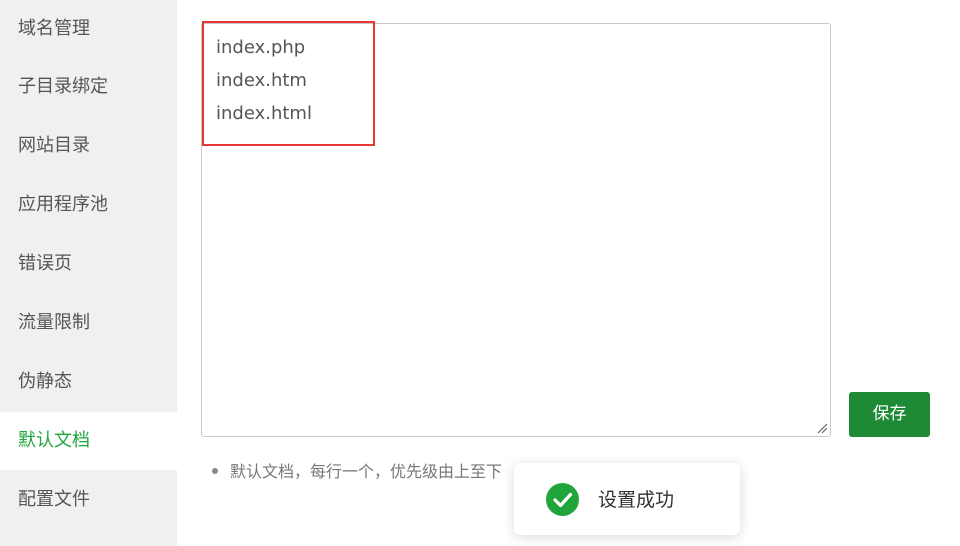 The width and height of the screenshot is (960, 546). Describe the element at coordinates (288, 83) in the screenshot. I see `highlight-annotation-box` at that location.